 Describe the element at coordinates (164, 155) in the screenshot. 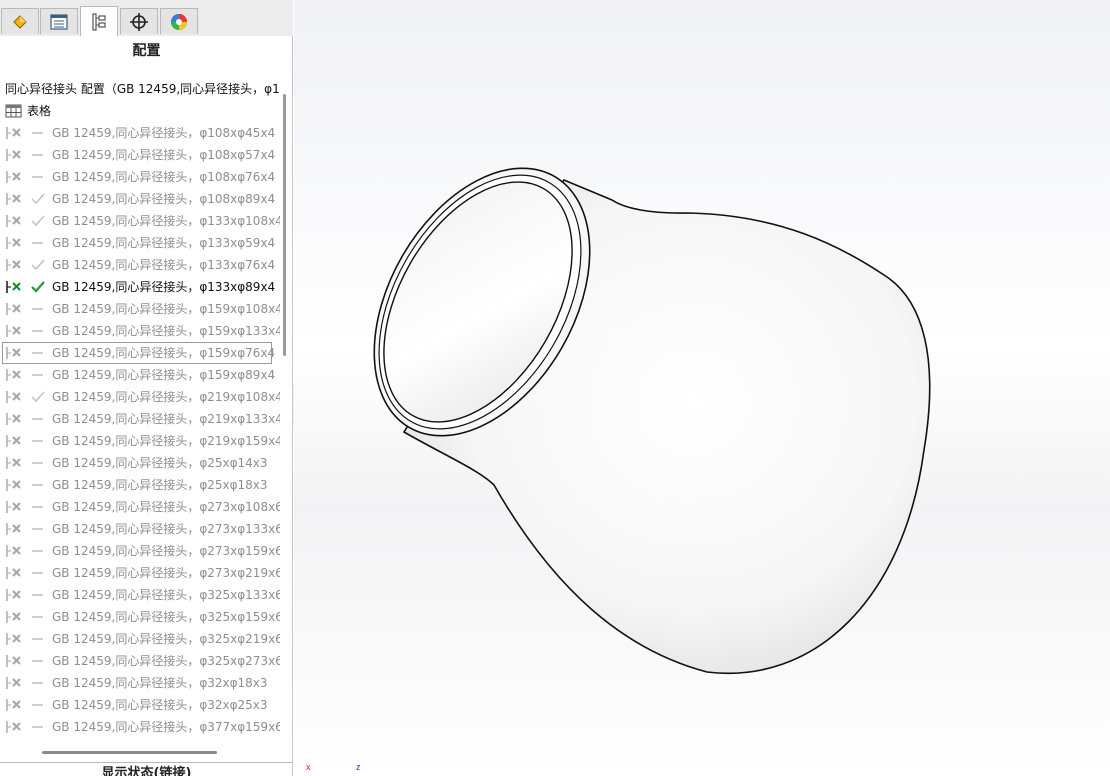

I see `config-item-label: GB 12459,同心异径接头，φ108xφ57x4` at that location.